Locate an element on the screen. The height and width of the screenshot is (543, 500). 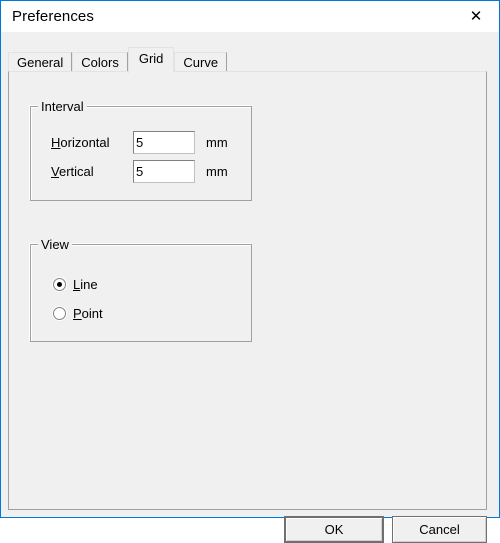
horizontal-label-text: orizontal is located at coordinates (85, 142).